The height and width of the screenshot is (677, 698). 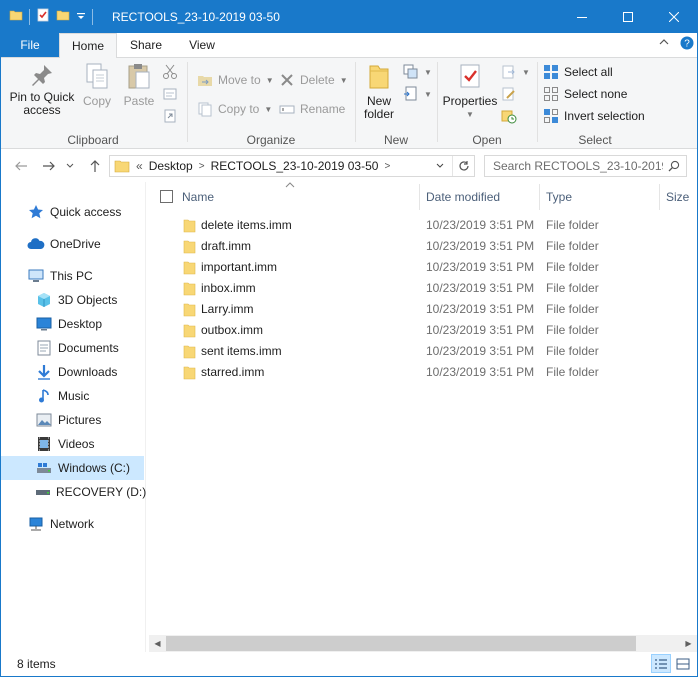 I want to click on copy-button: Copy, so click(x=97, y=85).